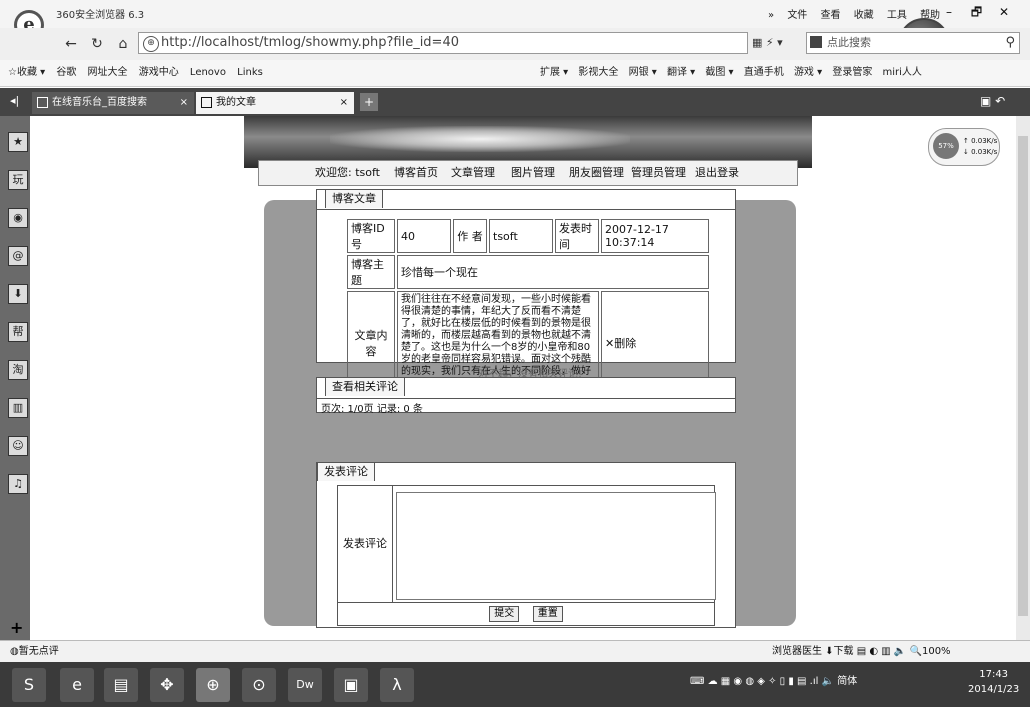  I want to click on menu-friends-manage: 朋友圈管理, so click(596, 173).